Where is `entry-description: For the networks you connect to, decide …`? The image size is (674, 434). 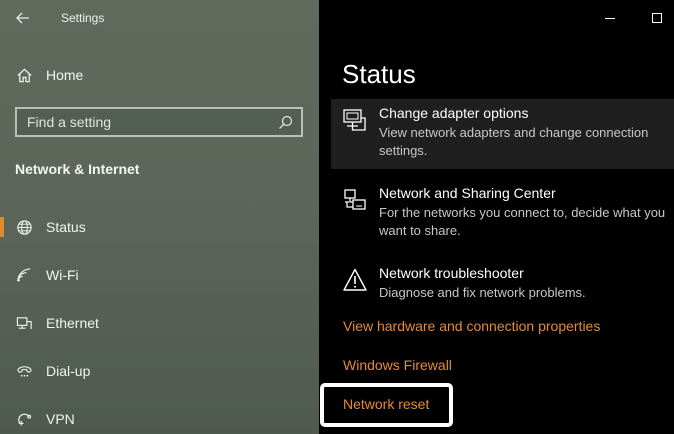
entry-description: For the networks you connect to, decide … is located at coordinates (522, 221).